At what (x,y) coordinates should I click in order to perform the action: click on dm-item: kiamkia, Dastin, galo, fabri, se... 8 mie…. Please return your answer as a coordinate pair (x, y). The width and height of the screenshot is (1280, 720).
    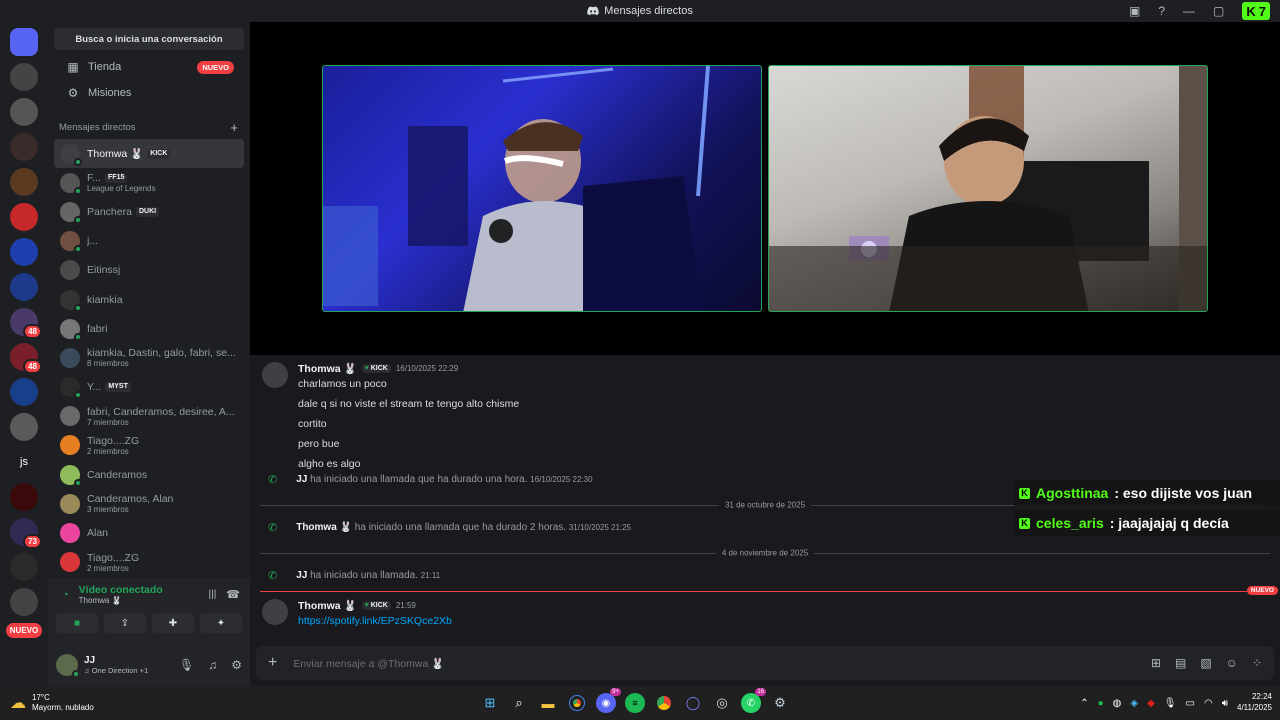
    Looking at the image, I should click on (149, 357).